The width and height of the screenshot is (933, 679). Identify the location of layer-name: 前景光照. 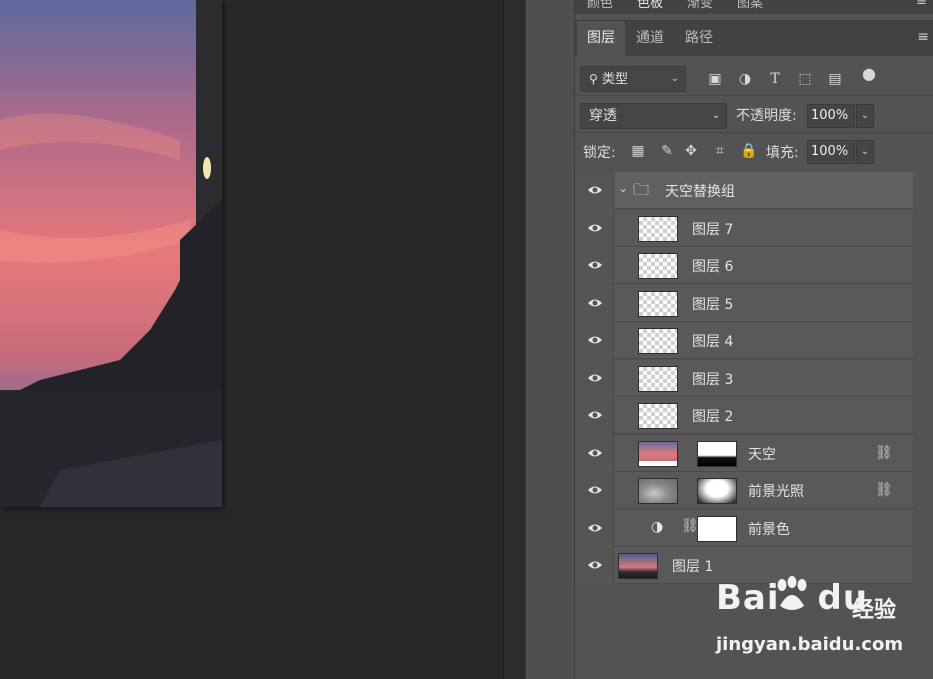
(776, 492).